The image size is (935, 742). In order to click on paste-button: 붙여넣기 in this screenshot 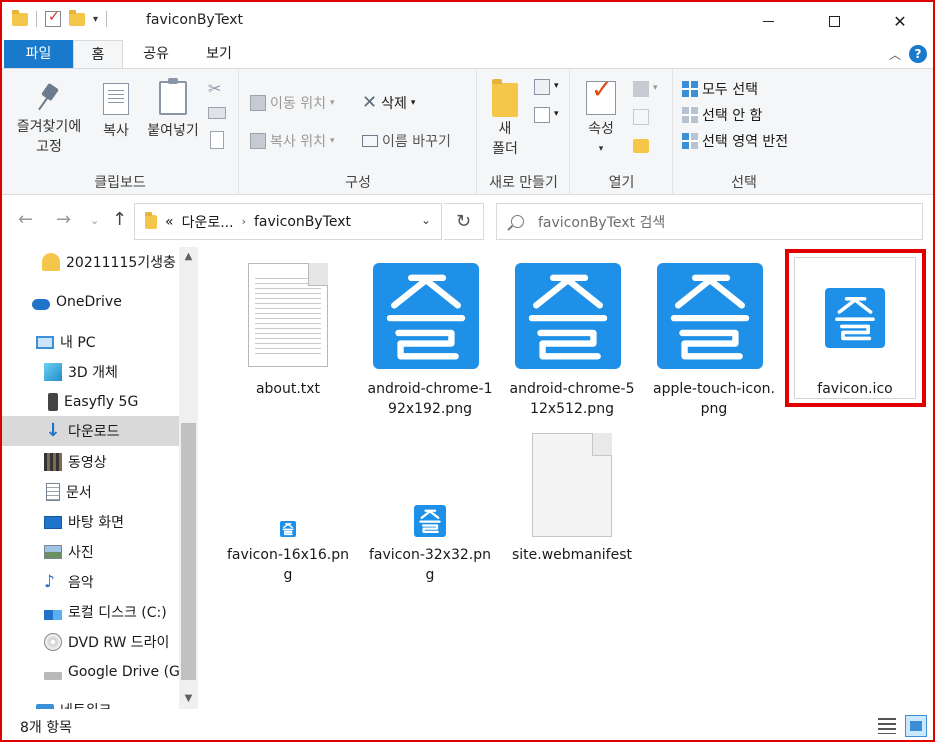, I will do `click(173, 109)`.